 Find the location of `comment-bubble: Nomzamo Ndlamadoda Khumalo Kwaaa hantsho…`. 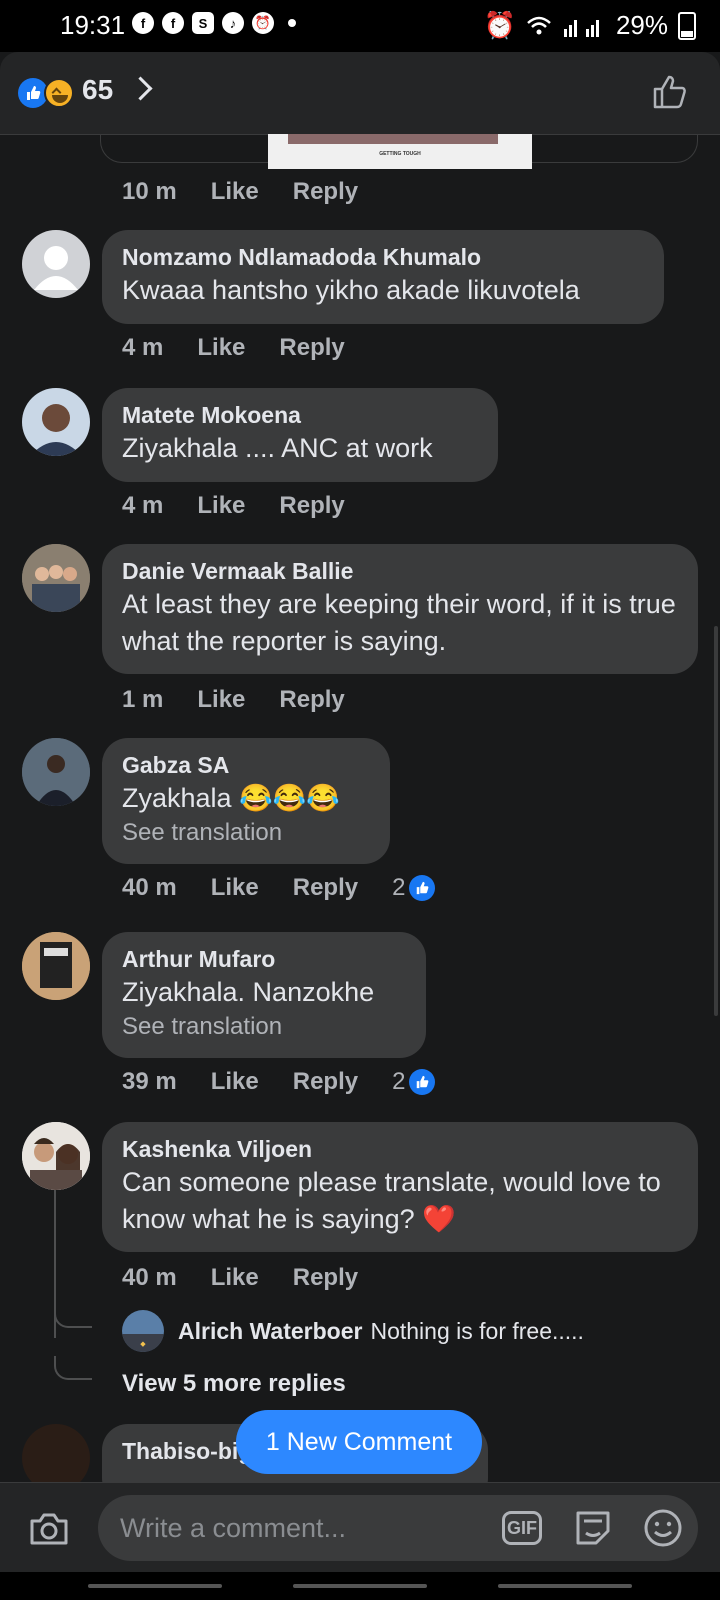

comment-bubble: Nomzamo Ndlamadoda Khumalo Kwaaa hantsho… is located at coordinates (383, 277).